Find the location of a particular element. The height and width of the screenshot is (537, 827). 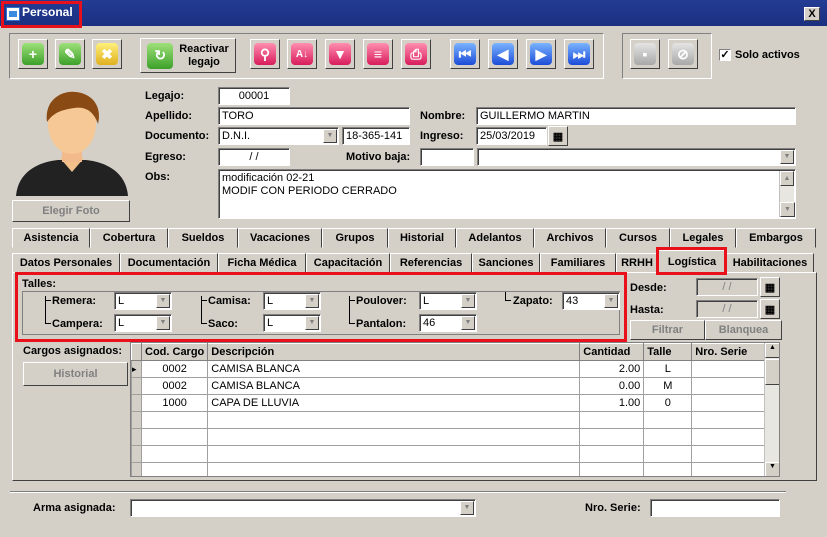

apellido-field: TORO is located at coordinates (314, 116).